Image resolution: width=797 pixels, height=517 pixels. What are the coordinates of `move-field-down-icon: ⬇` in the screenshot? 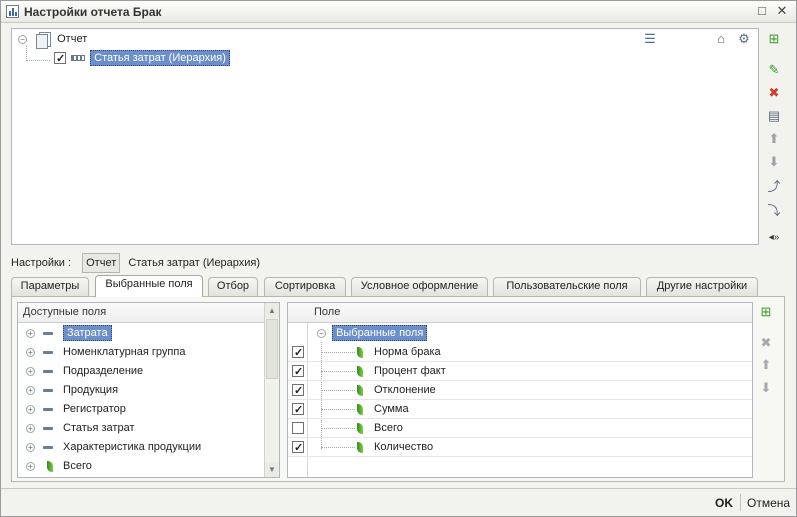 It's located at (766, 388).